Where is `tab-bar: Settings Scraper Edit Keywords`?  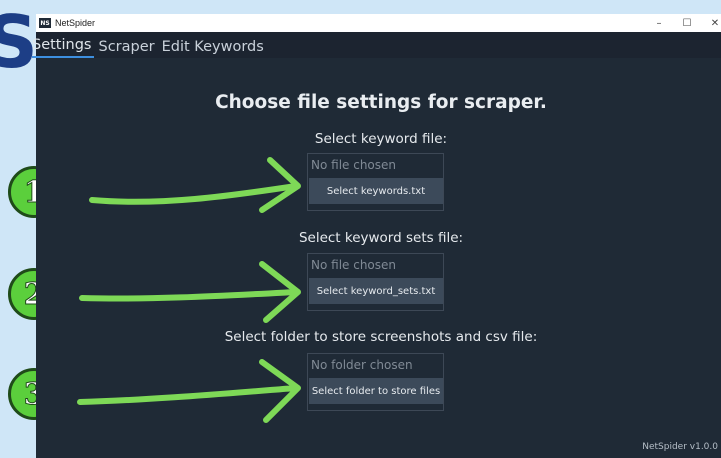 tab-bar: Settings Scraper Edit Keywords is located at coordinates (376, 45).